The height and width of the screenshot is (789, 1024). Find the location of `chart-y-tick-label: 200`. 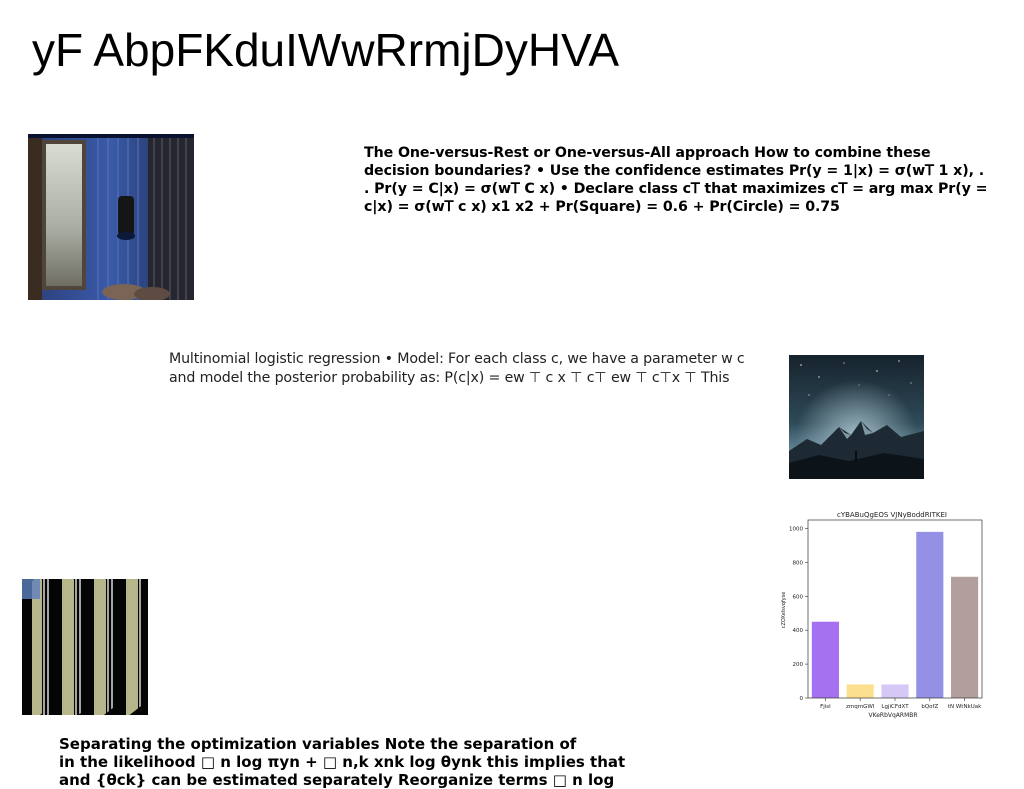

chart-y-tick-label: 200 is located at coordinates (798, 665).